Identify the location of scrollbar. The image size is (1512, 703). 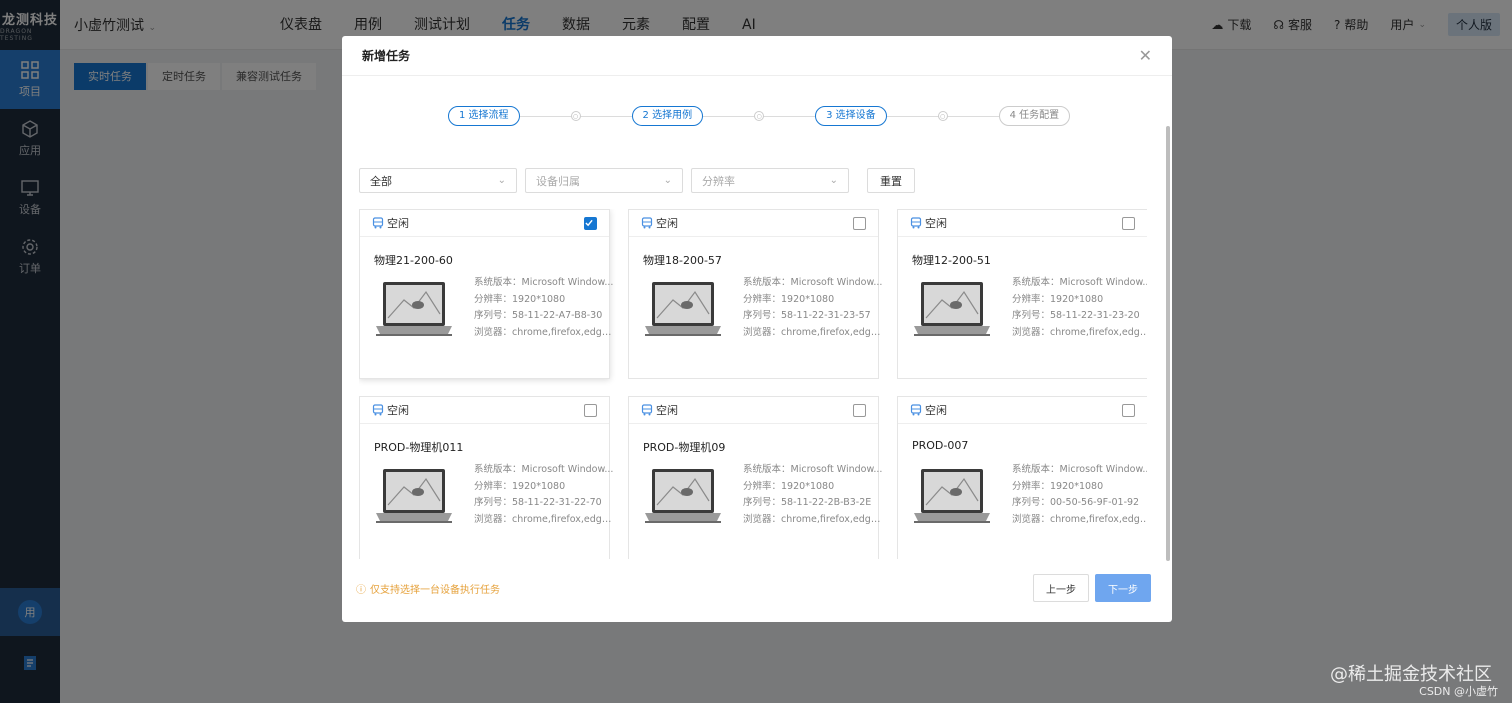
(1168, 343).